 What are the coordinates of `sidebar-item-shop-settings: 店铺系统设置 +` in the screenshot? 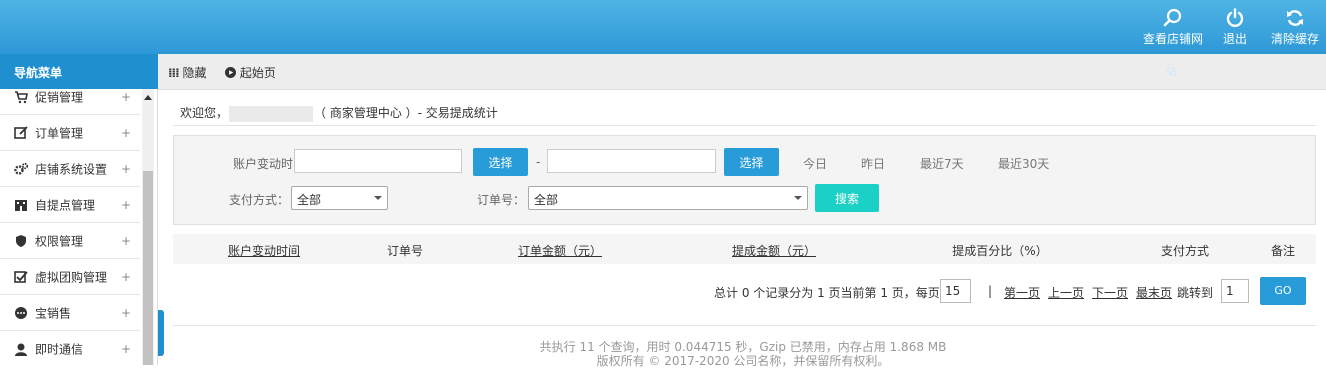 It's located at (70, 169).